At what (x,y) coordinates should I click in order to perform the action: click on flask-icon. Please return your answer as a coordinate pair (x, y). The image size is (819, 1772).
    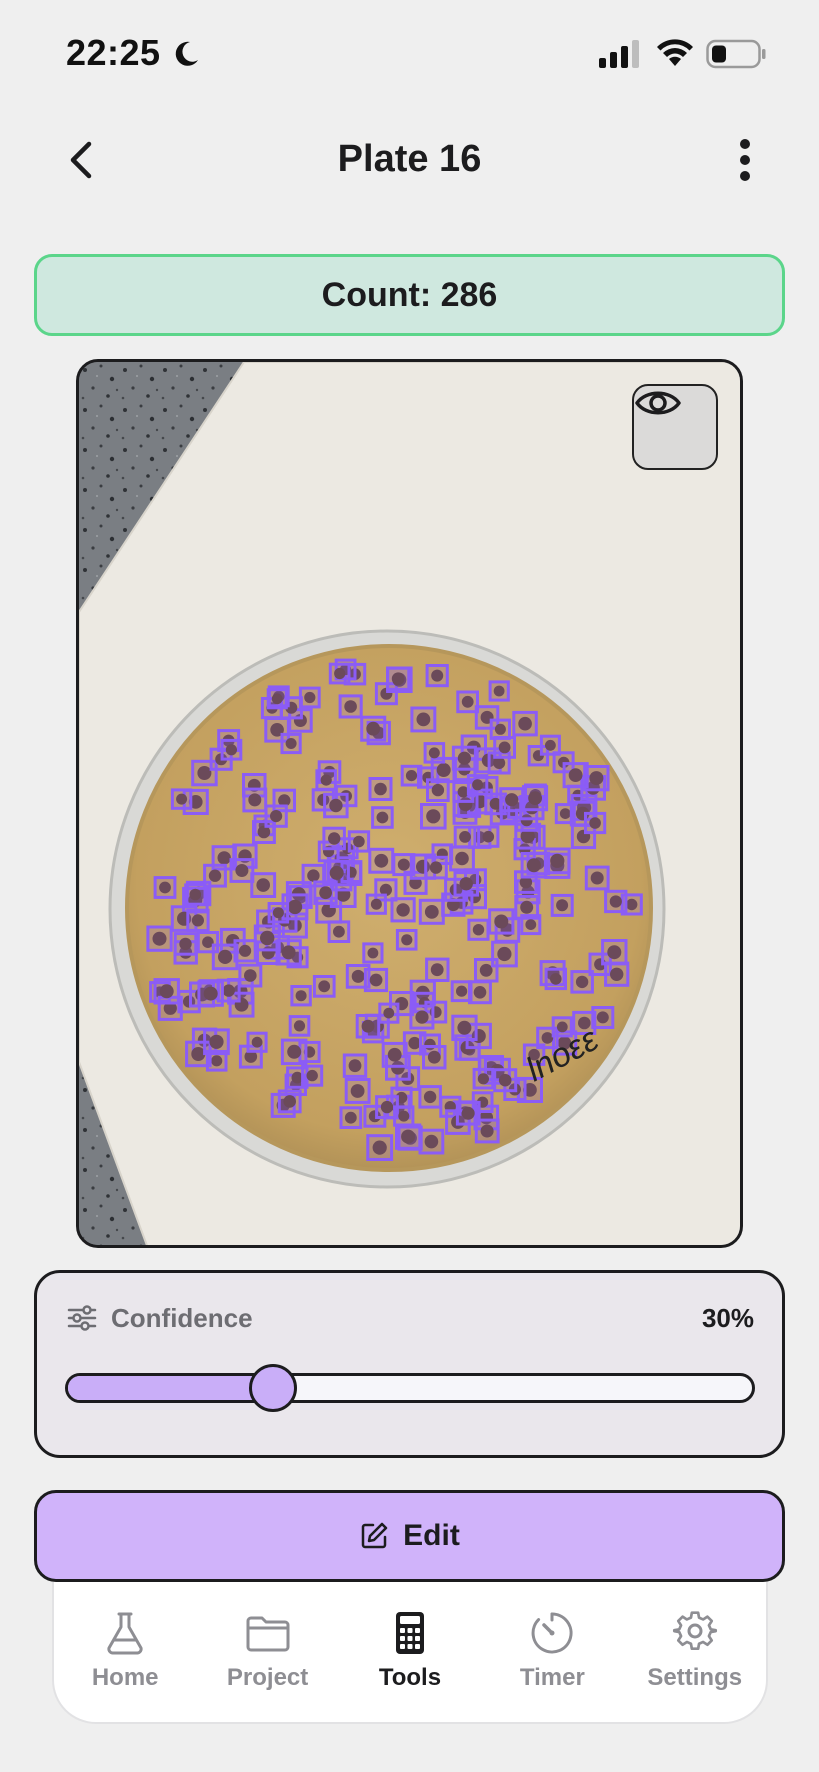
    Looking at the image, I should click on (125, 1633).